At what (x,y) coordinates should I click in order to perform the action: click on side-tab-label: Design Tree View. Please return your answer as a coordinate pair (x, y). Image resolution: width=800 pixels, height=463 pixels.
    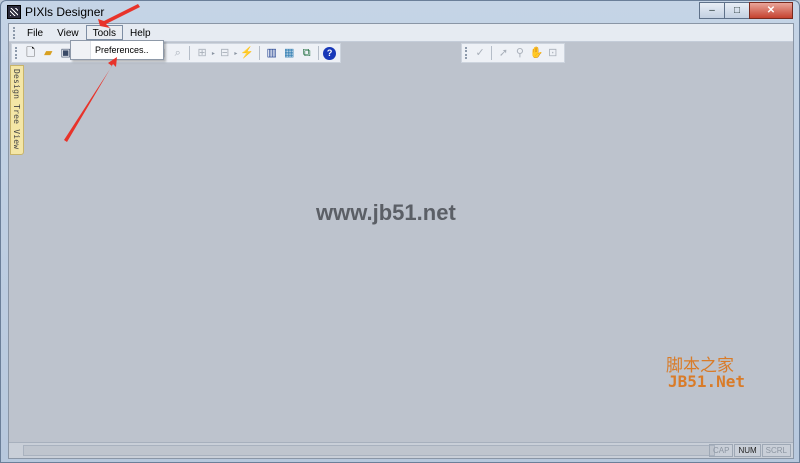
    Looking at the image, I should click on (16, 109).